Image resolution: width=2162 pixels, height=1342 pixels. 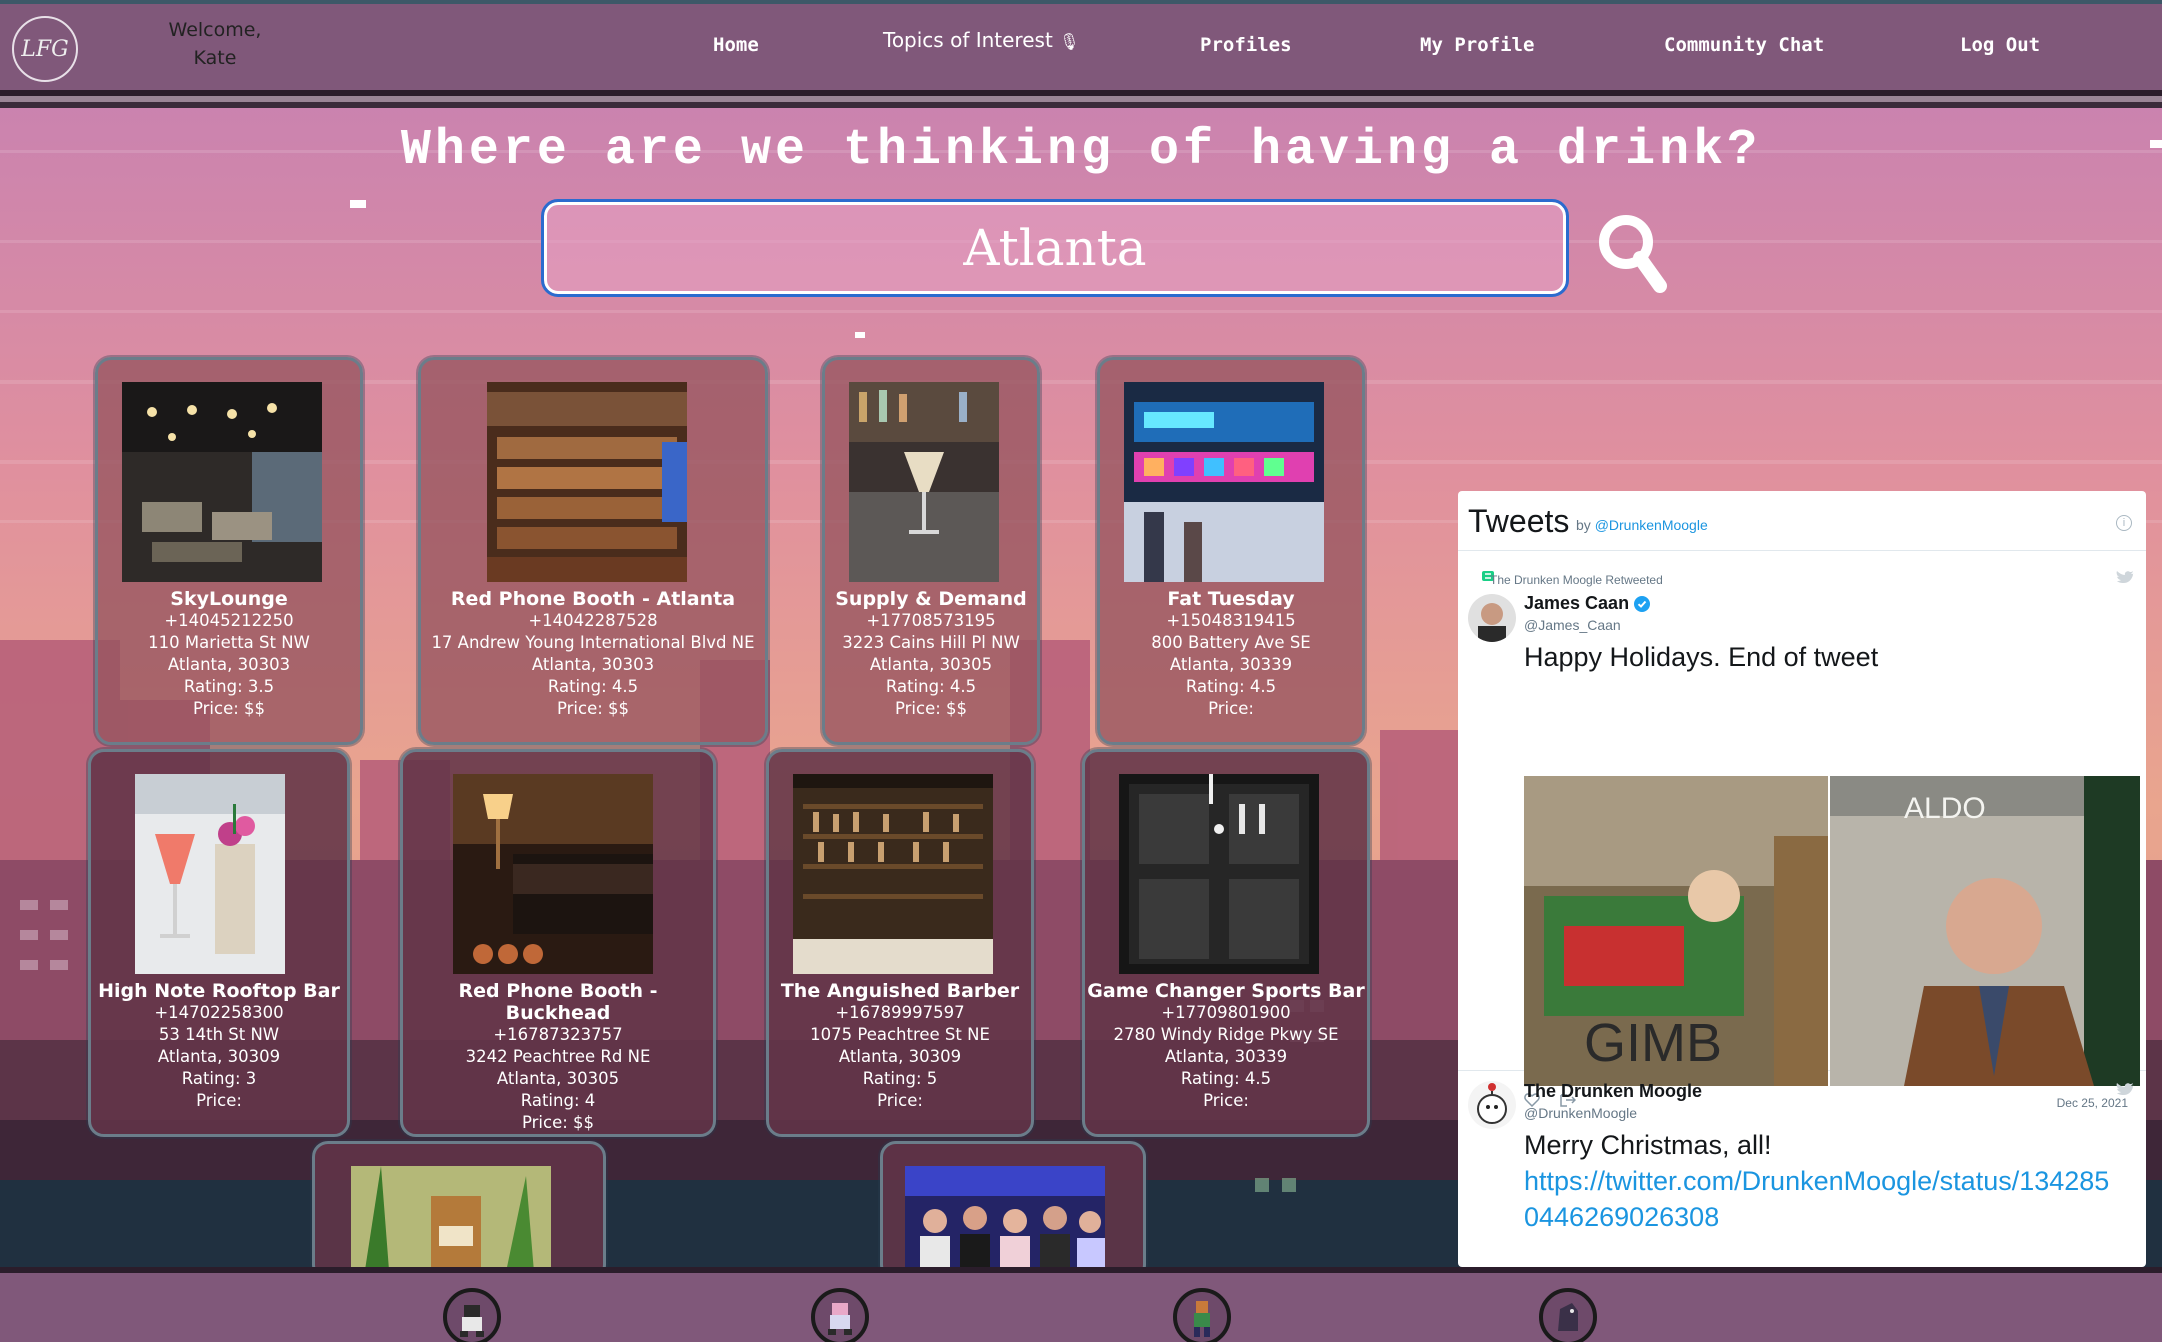 What do you see at coordinates (1945, 808) in the screenshot?
I see `media-shop-sign: ALDO` at bounding box center [1945, 808].